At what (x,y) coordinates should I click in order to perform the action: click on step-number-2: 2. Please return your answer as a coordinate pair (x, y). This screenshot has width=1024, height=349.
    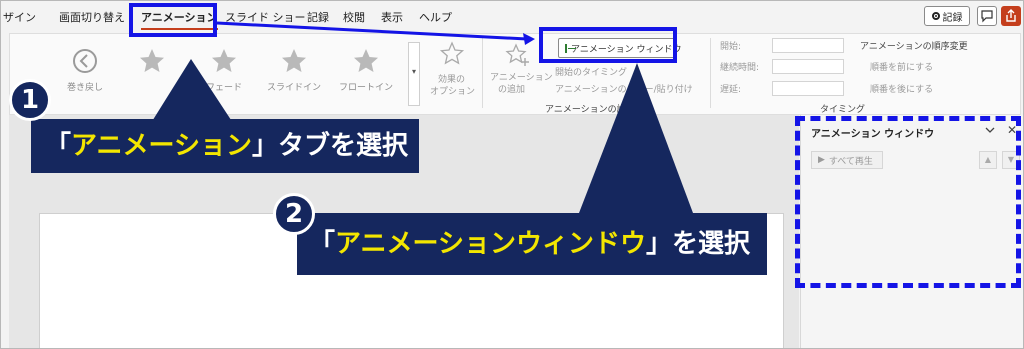
    Looking at the image, I should click on (294, 214).